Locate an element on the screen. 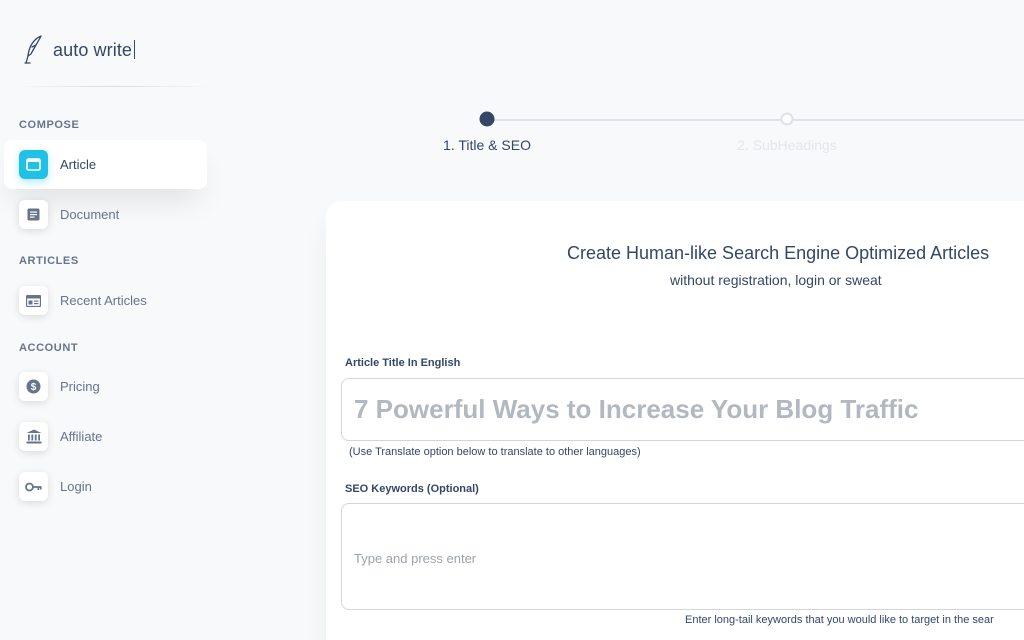 Image resolution: width=1024 pixels, height=640 pixels. sidebar-item-recent-articles: Recent Articles is located at coordinates (105, 300).